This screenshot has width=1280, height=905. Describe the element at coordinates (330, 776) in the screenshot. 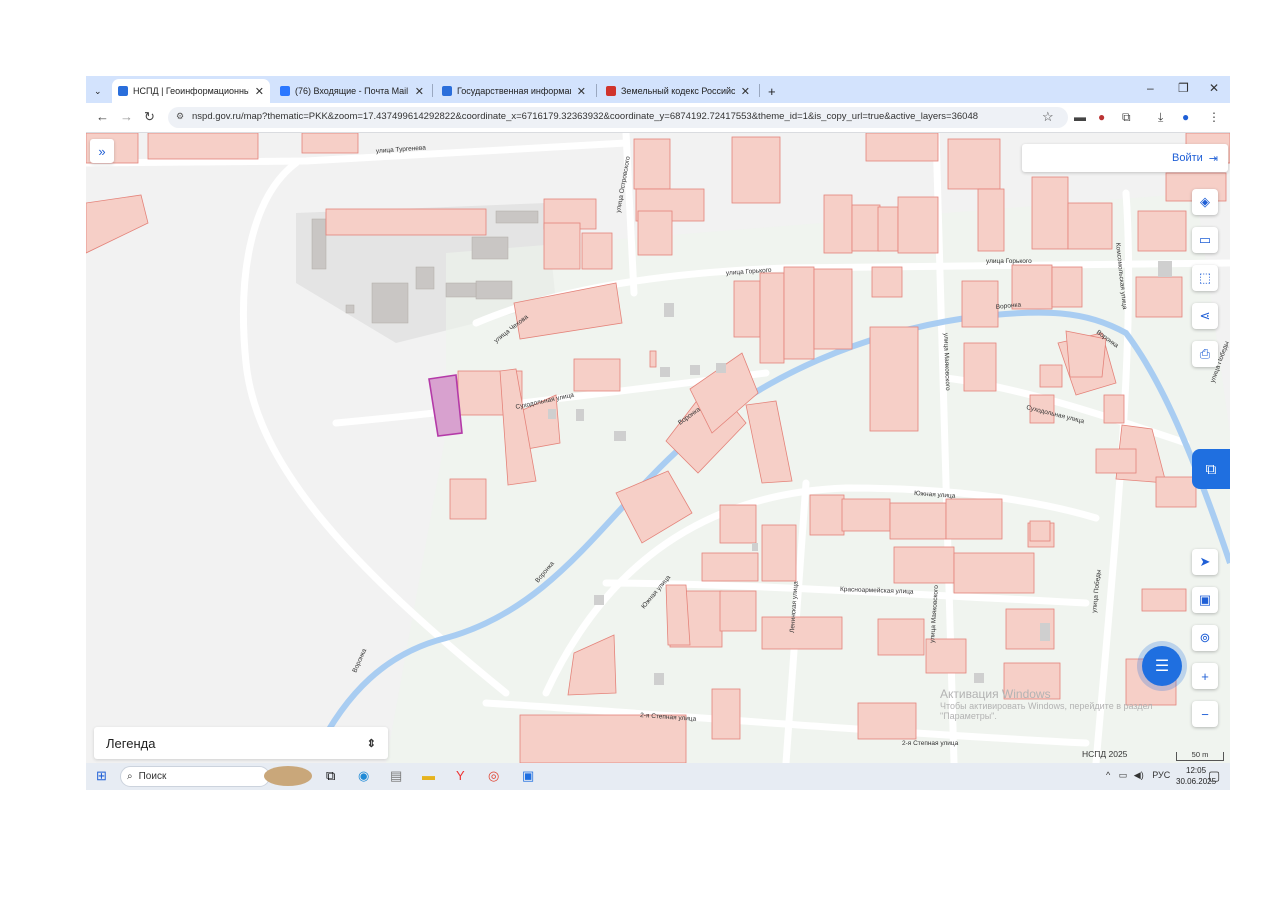

I see `task-view-icon: ⧉` at that location.